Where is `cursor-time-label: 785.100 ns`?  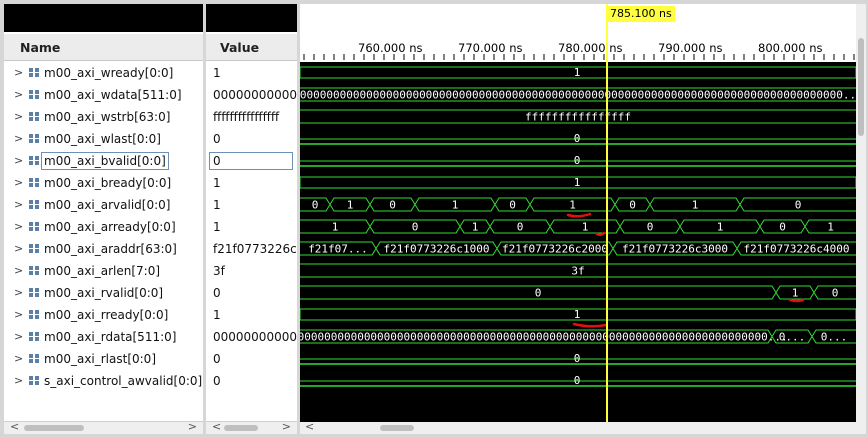 cursor-time-label: 785.100 ns is located at coordinates (641, 14).